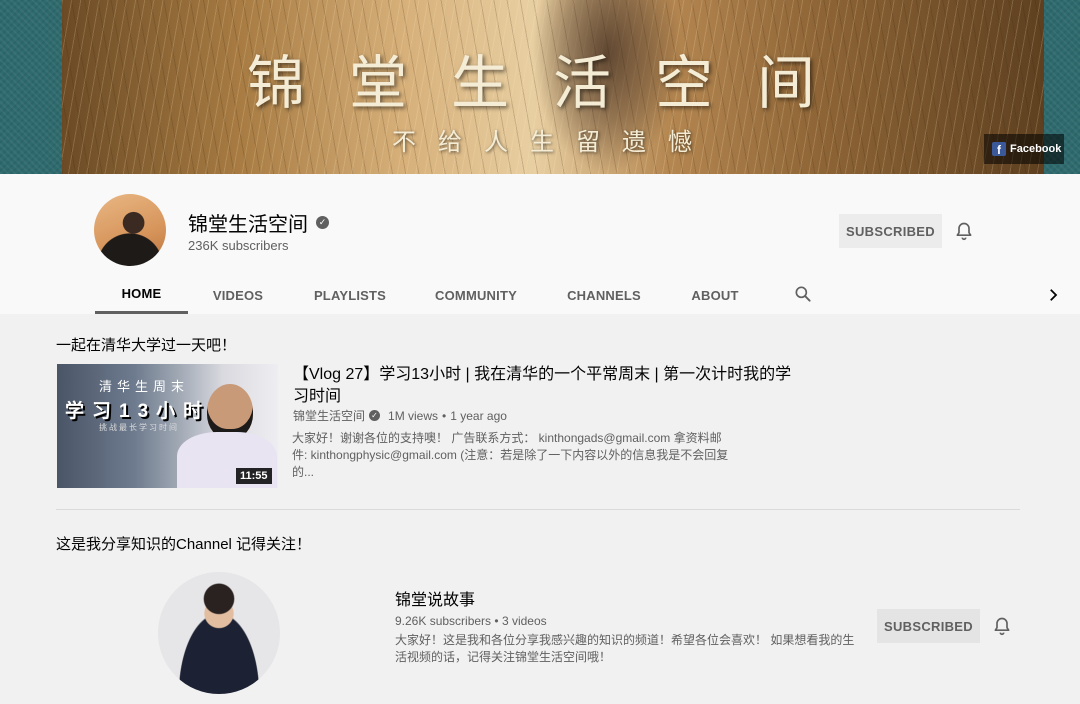 This screenshot has width=1080, height=704. I want to click on channel-avatar, so click(130, 230).